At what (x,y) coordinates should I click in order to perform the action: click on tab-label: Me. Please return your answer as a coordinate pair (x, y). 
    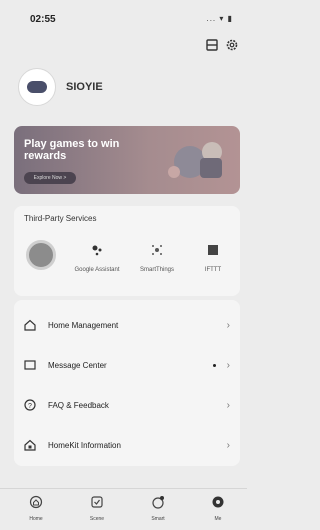
    Looking at the image, I should click on (218, 519).